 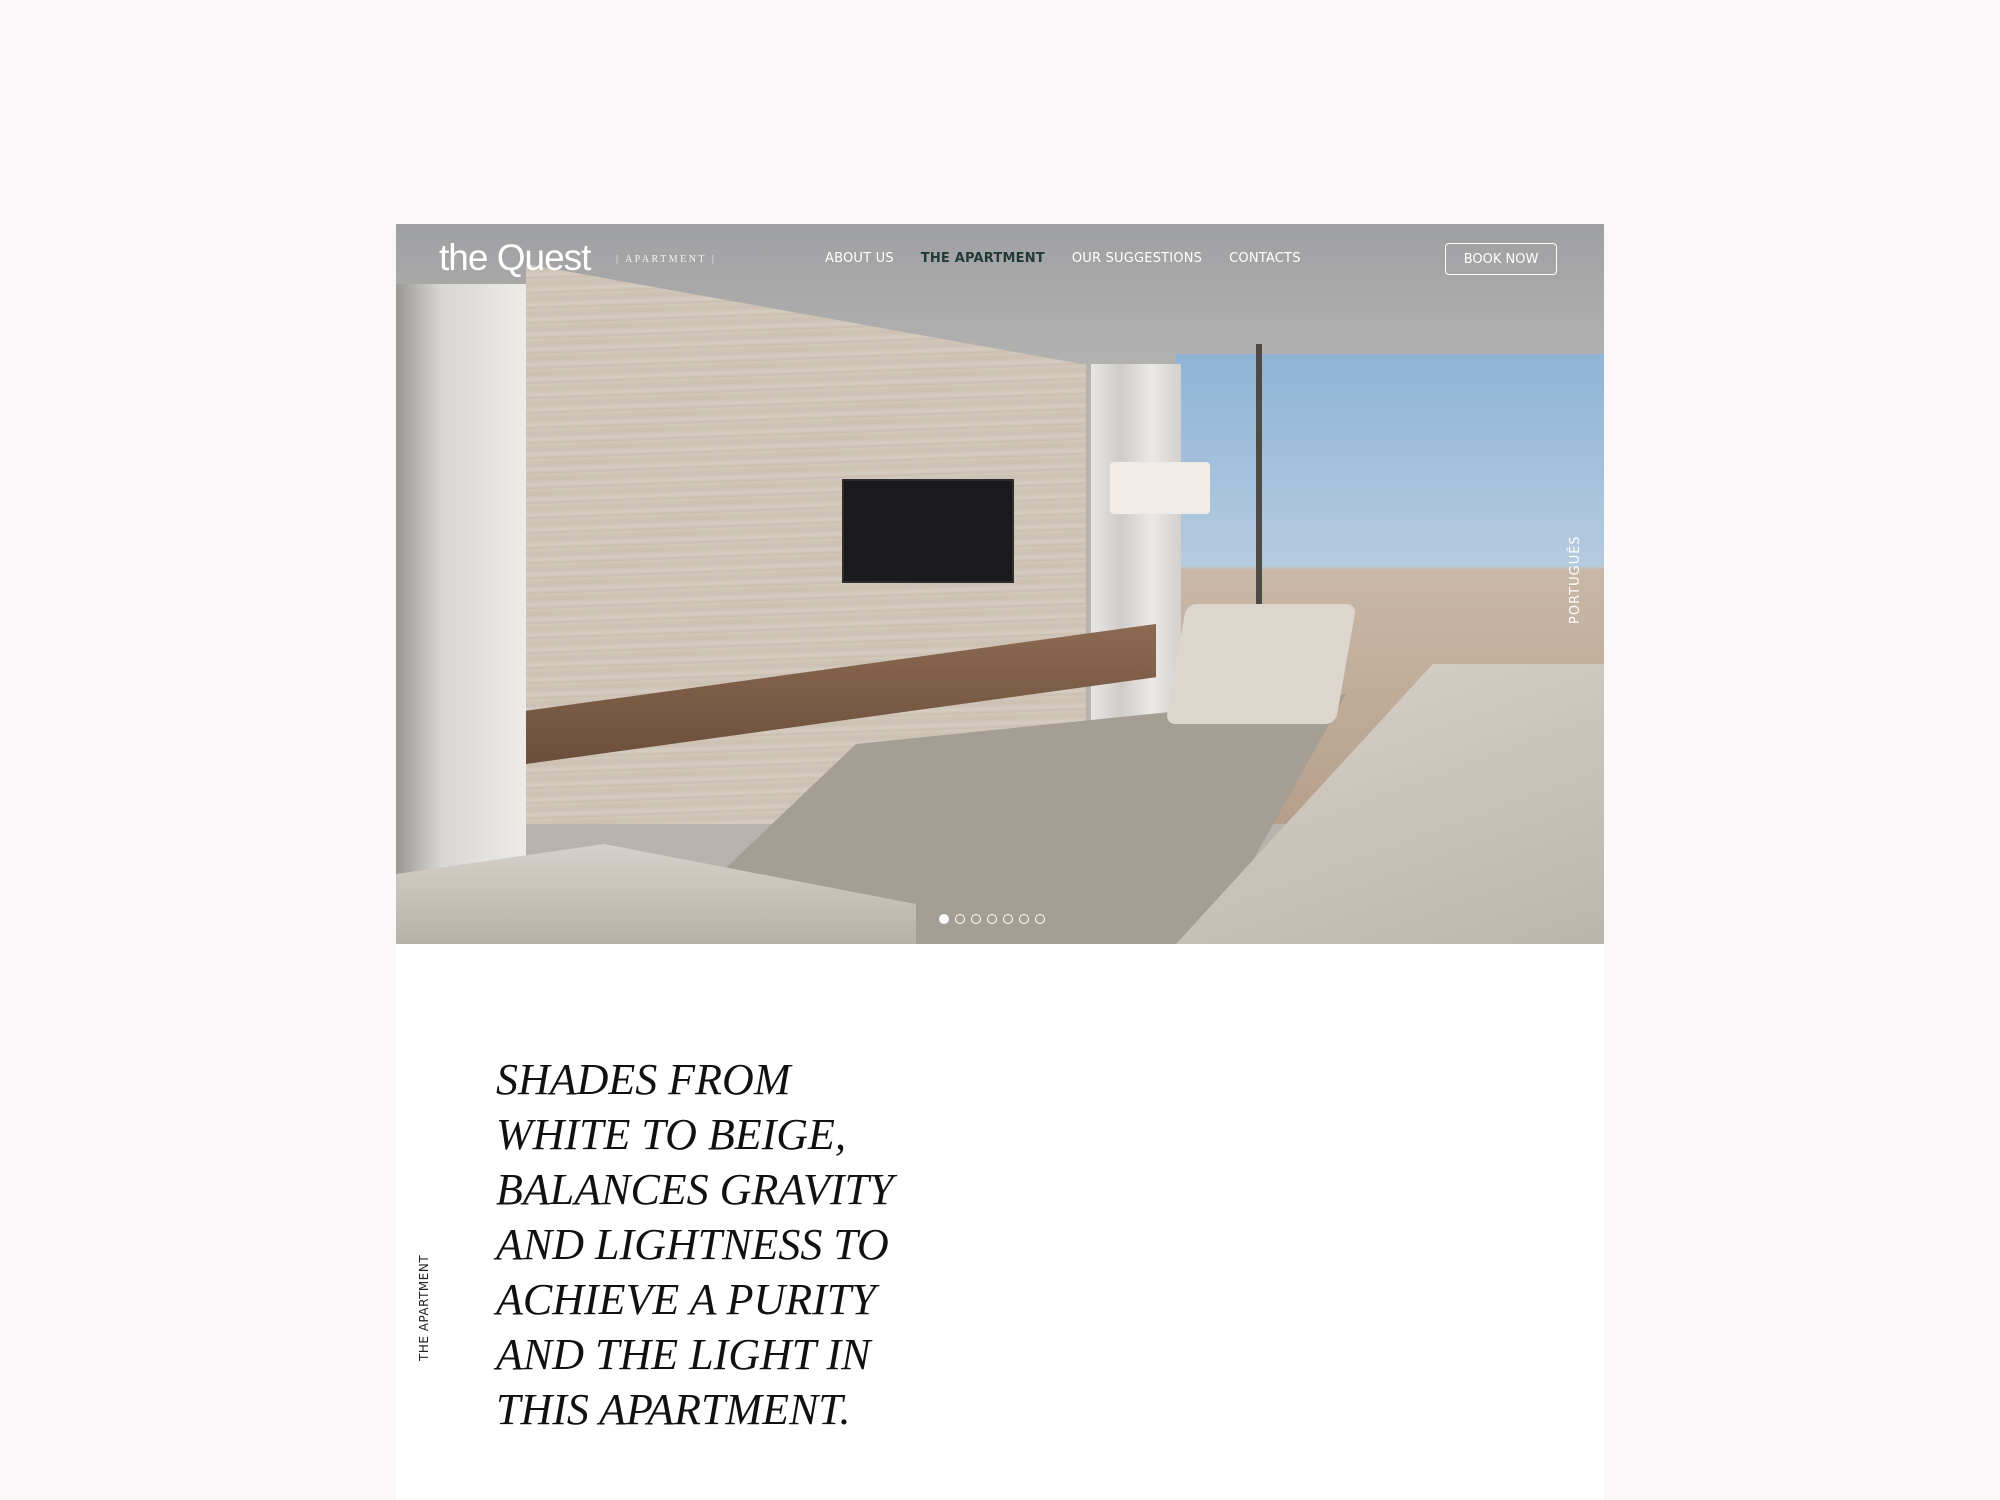 What do you see at coordinates (859, 258) in the screenshot?
I see `nav-about-us: ABOUT US` at bounding box center [859, 258].